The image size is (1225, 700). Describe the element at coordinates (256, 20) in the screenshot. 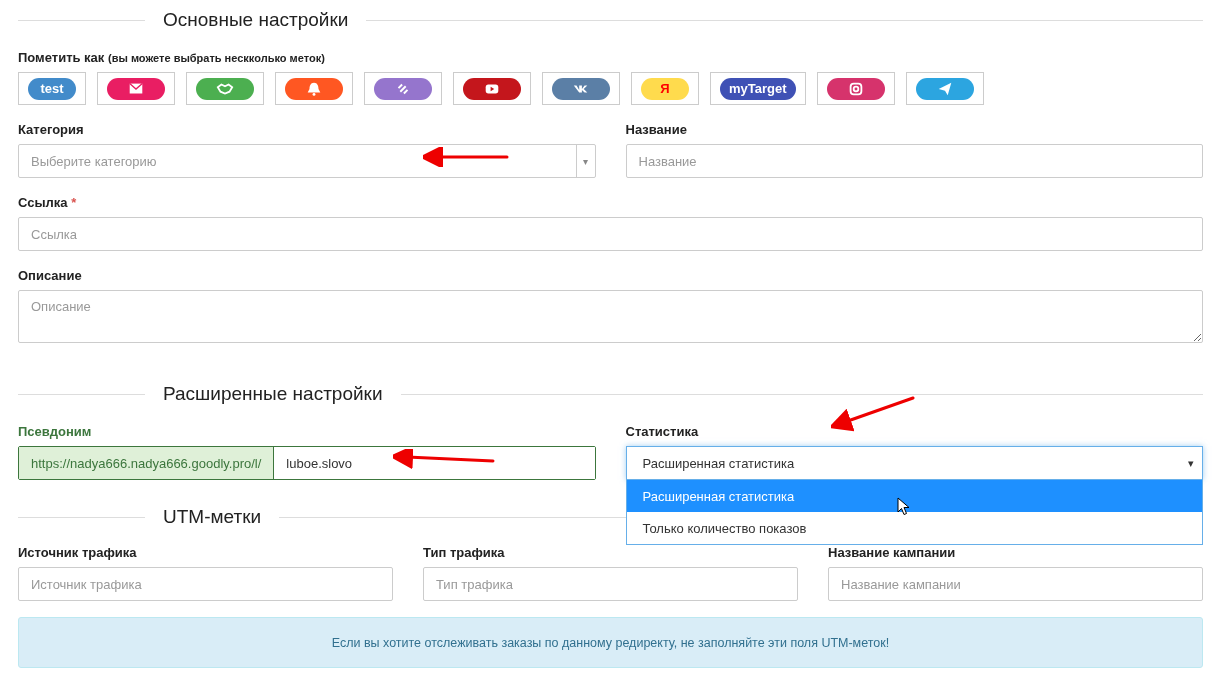

I see `section-title: Основные настройки` at that location.